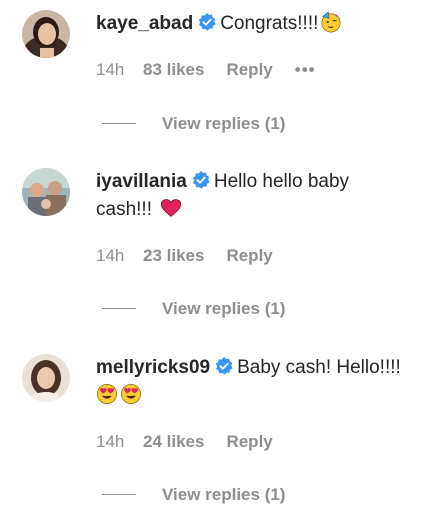 This screenshot has width=439, height=511. Describe the element at coordinates (319, 367) in the screenshot. I see `comment-text: Baby cash! Hello!!!!` at that location.